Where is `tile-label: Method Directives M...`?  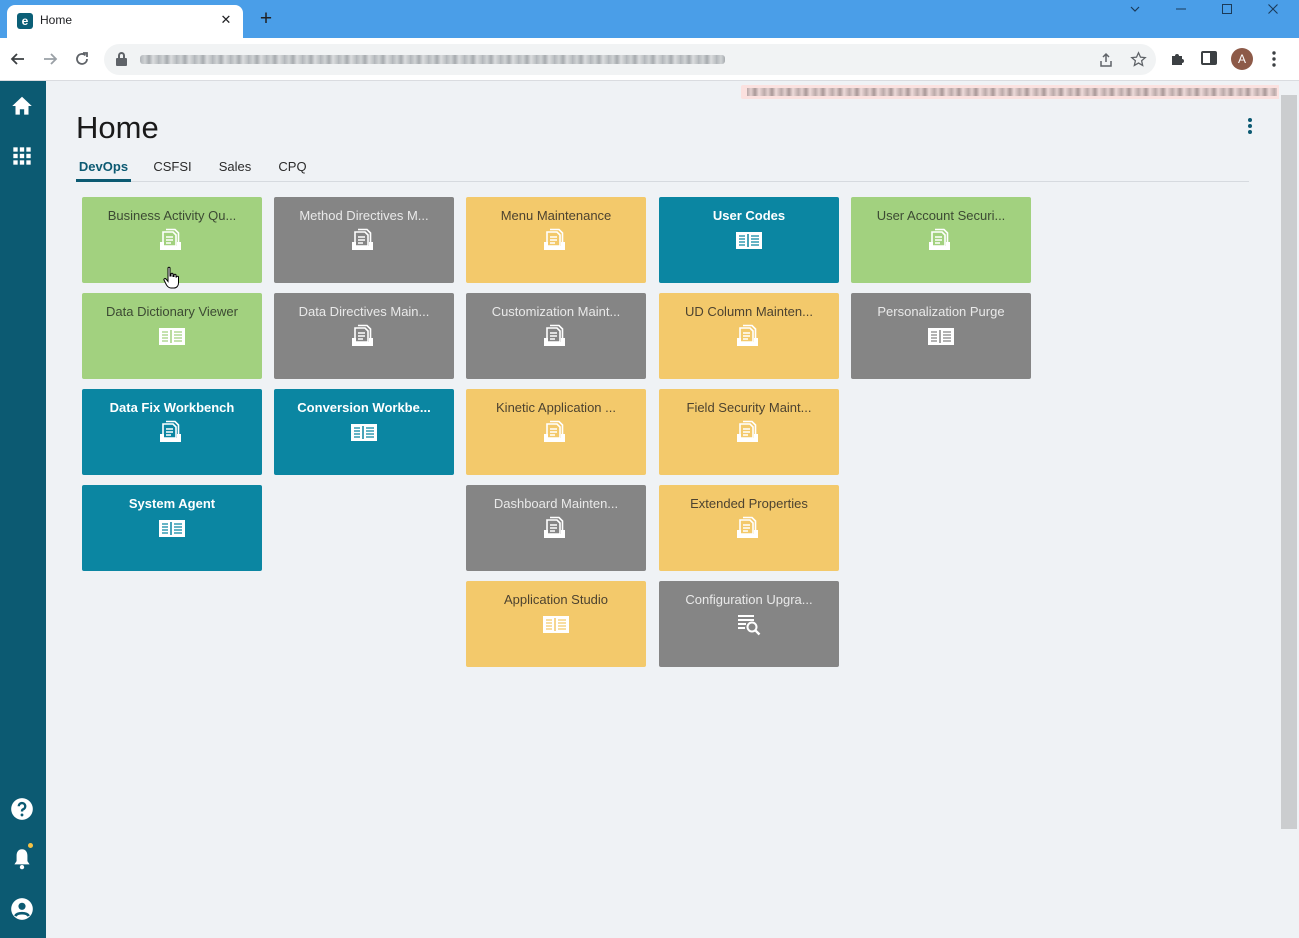
tile-label: Method Directives M... is located at coordinates (364, 215).